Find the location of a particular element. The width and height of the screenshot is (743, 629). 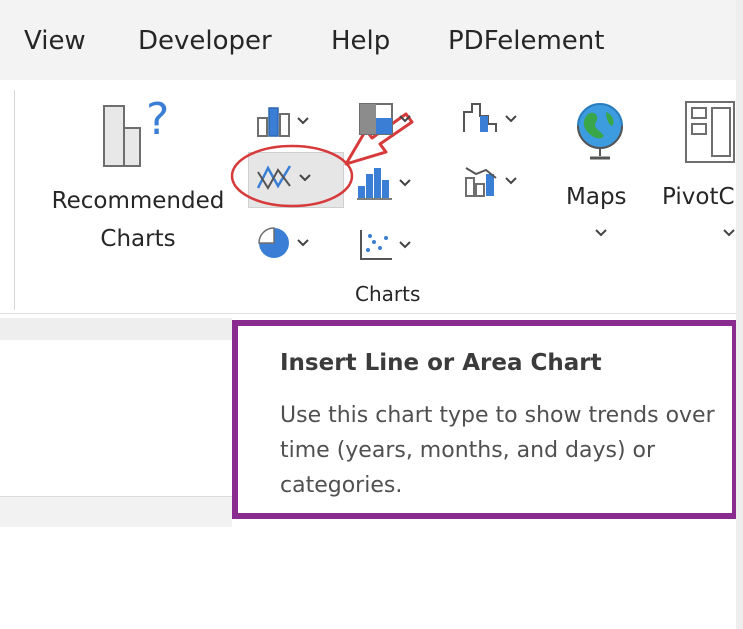

insert-scatter-chart-button is located at coordinates (385, 245).